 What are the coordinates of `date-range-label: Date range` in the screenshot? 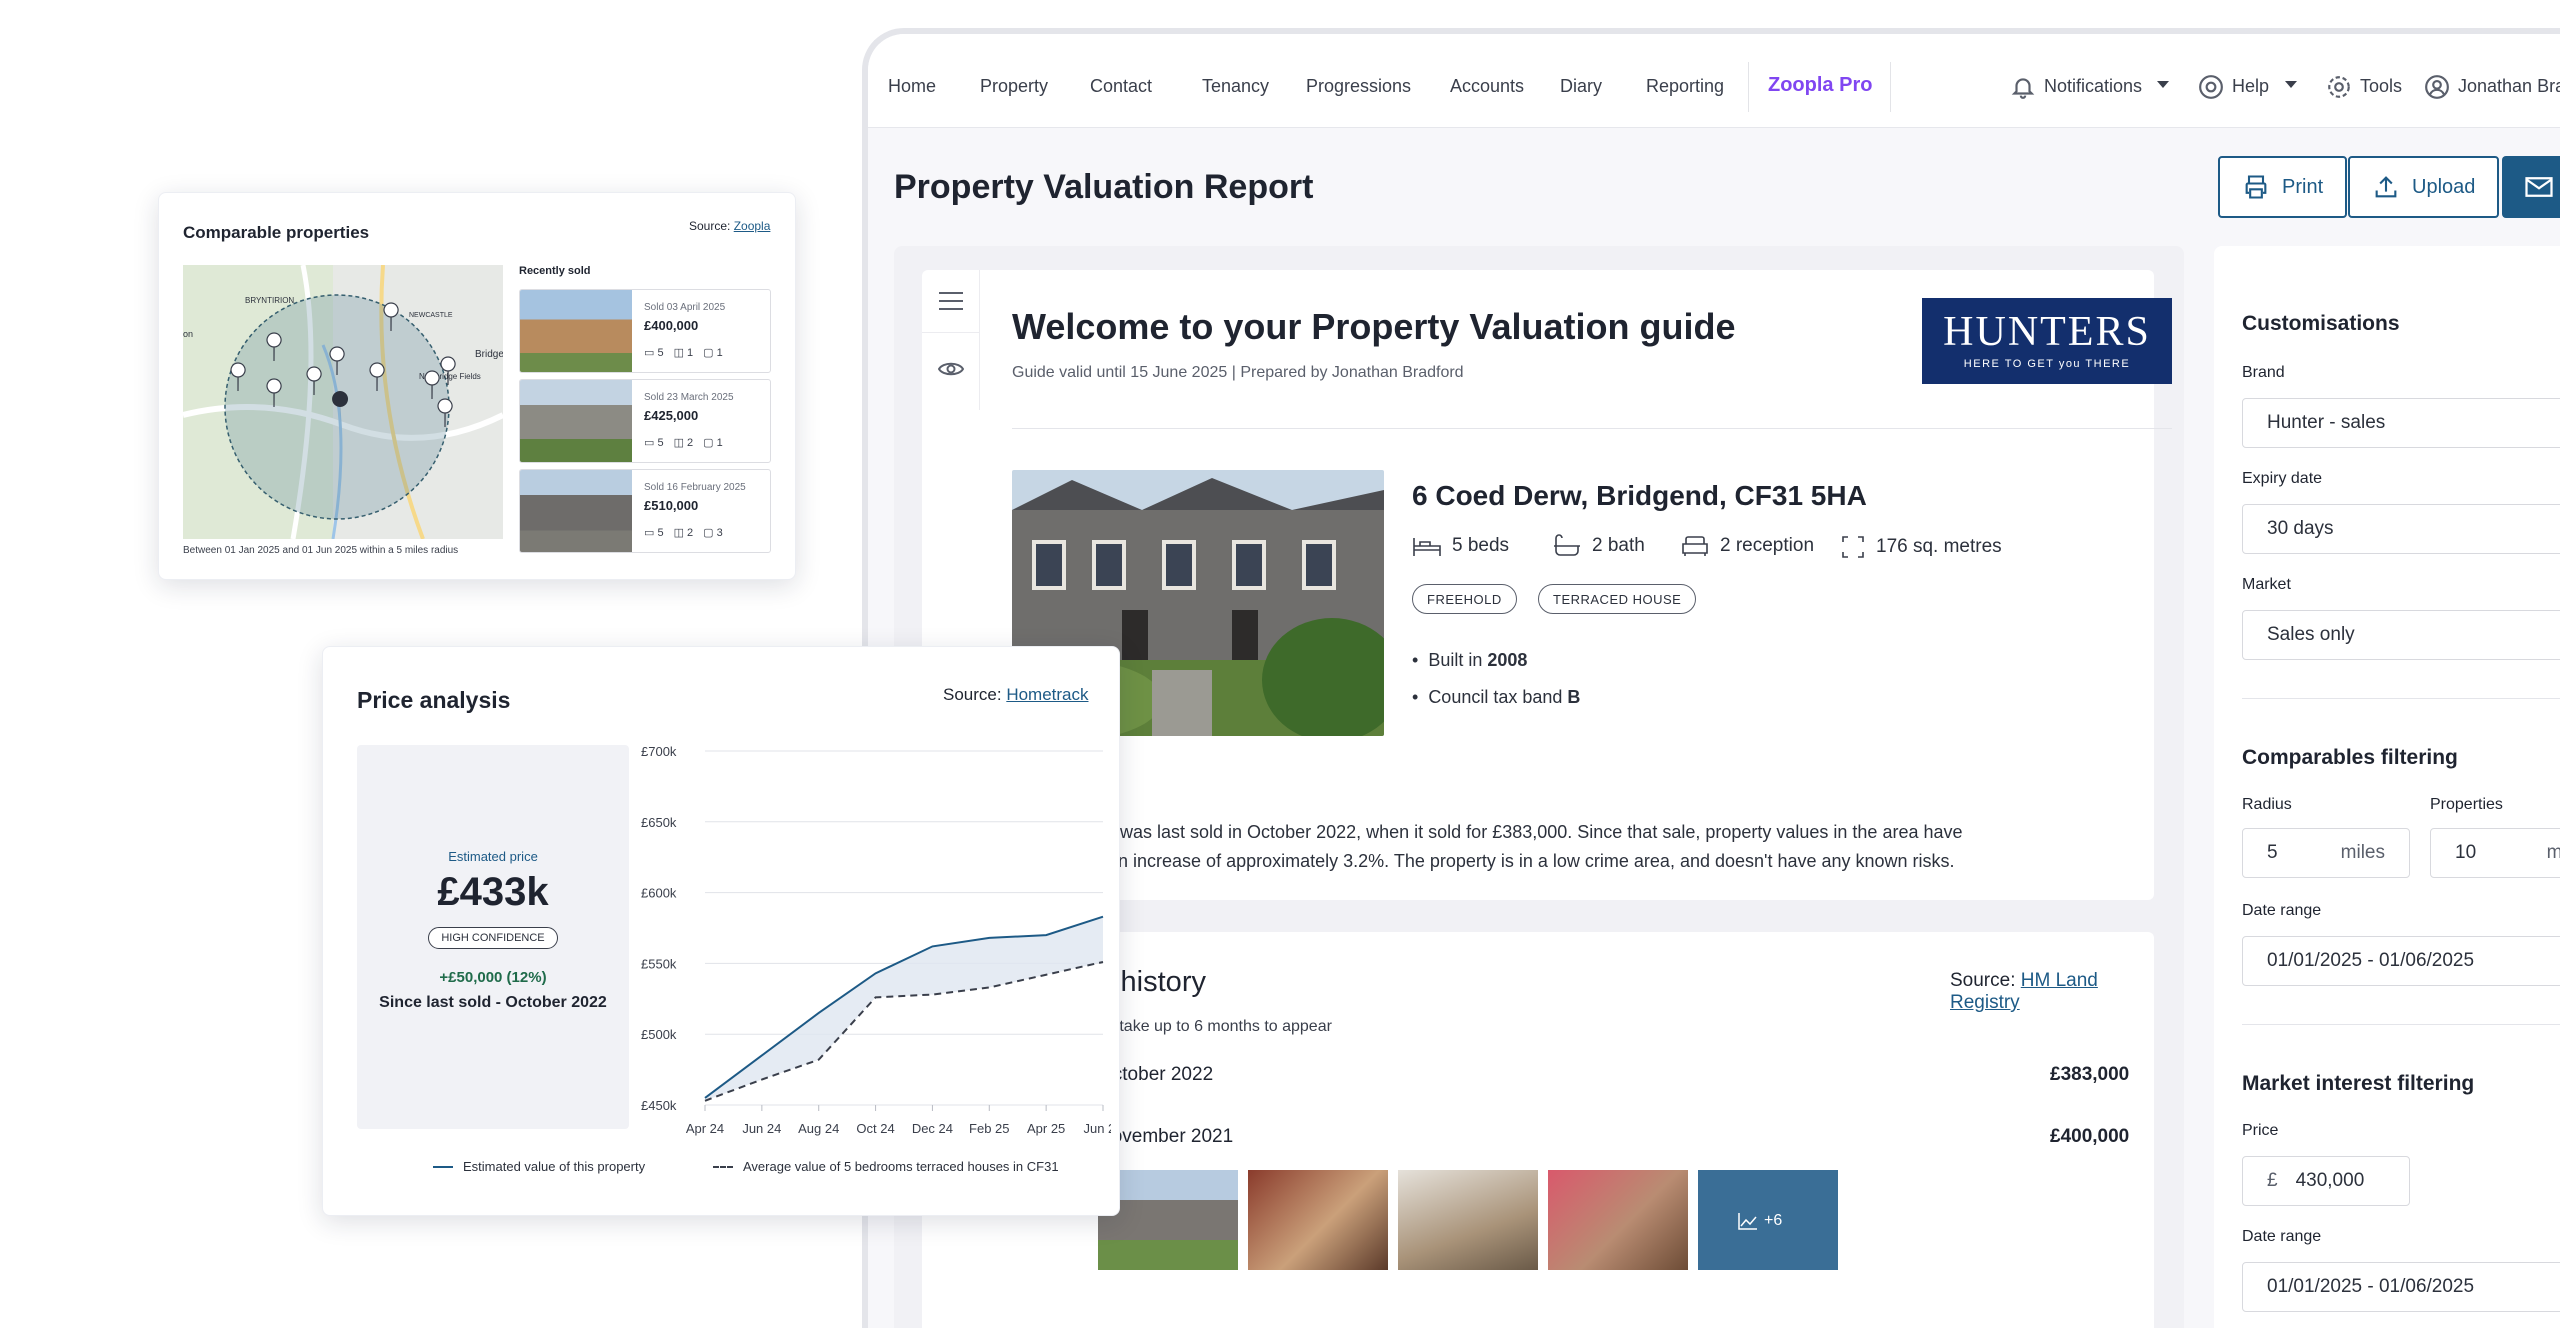 It's located at (2281, 911).